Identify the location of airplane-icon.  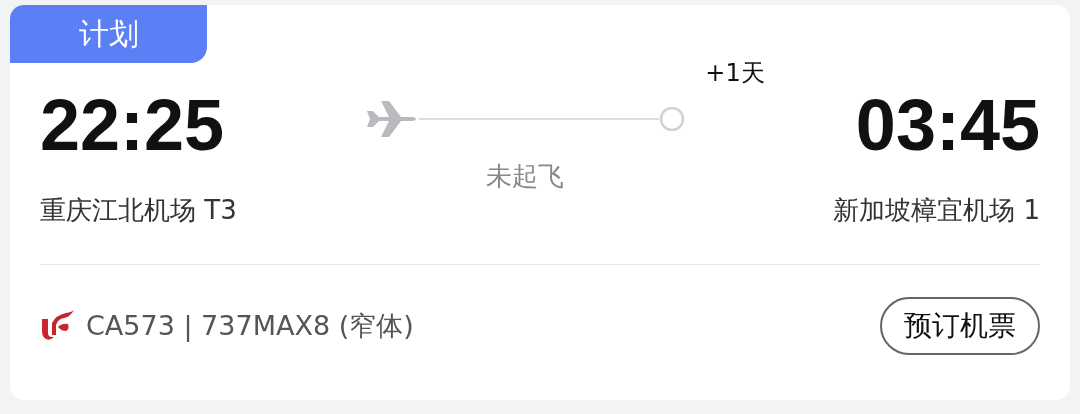
(391, 119).